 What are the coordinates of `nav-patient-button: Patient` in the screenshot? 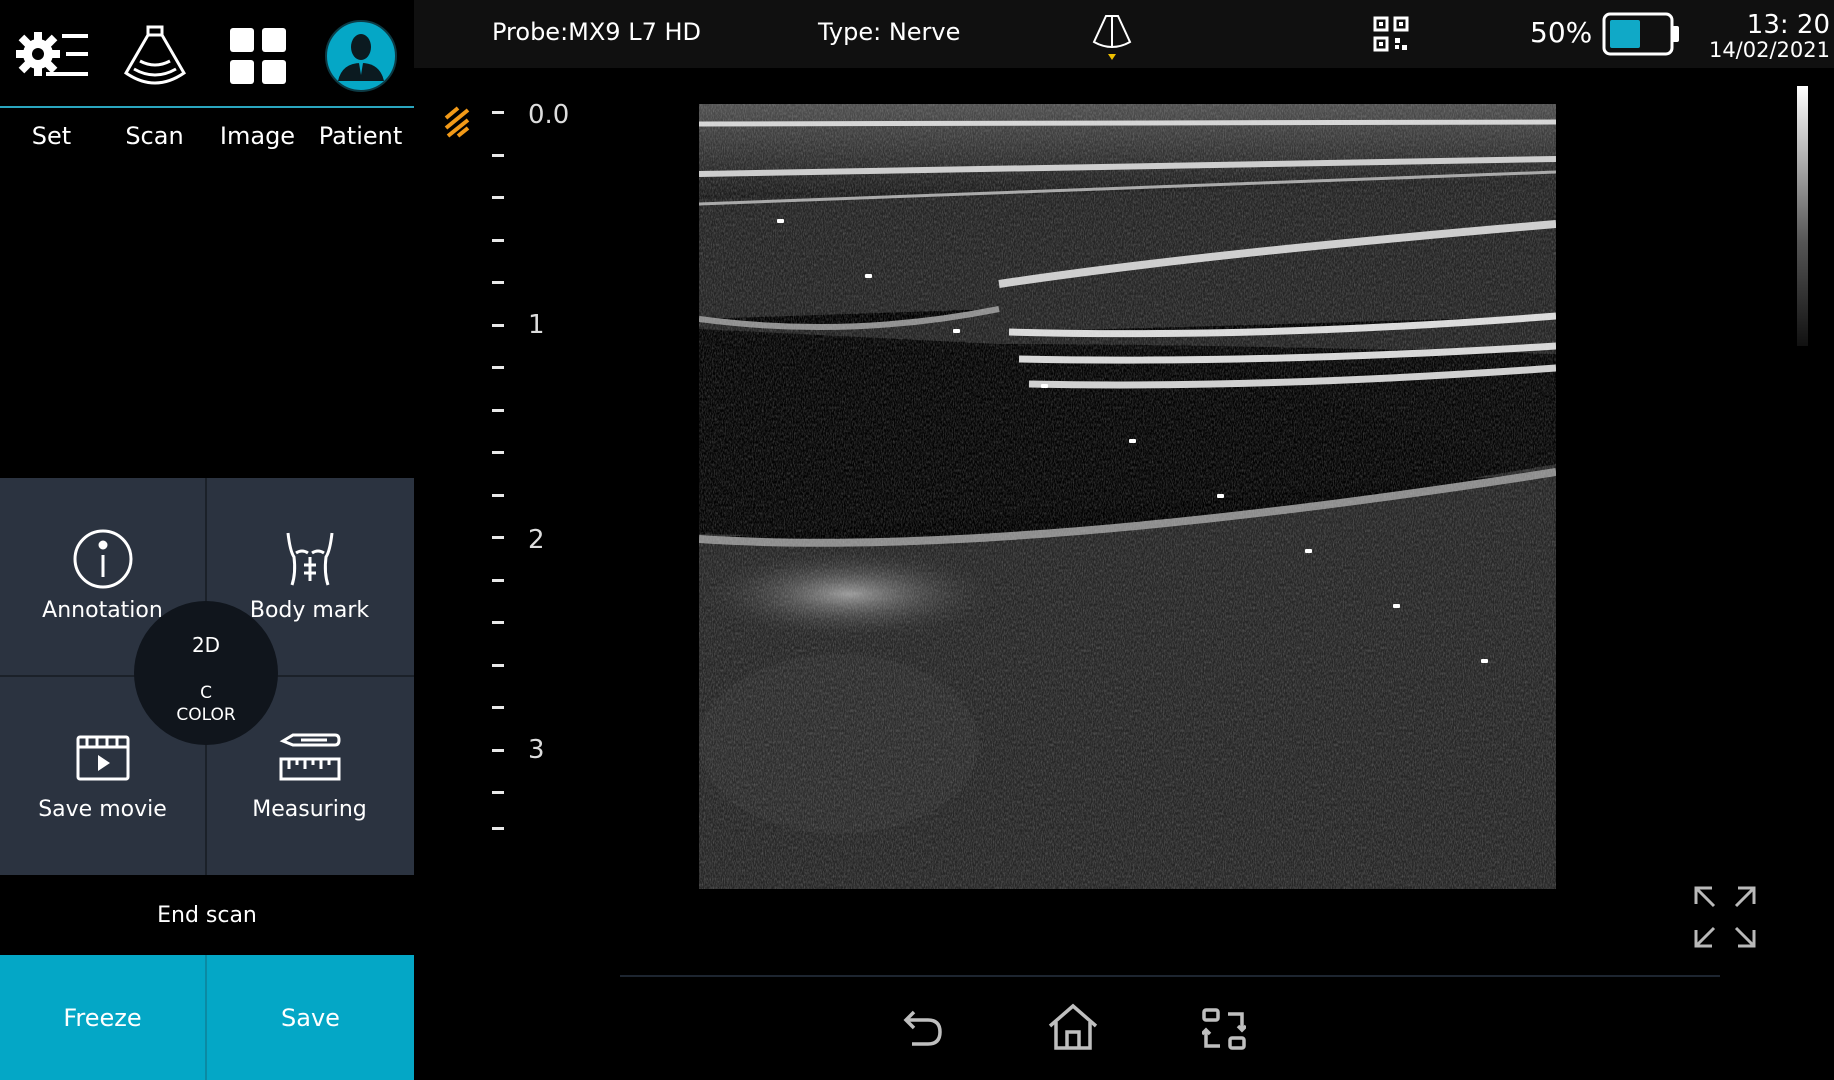 It's located at (360, 75).